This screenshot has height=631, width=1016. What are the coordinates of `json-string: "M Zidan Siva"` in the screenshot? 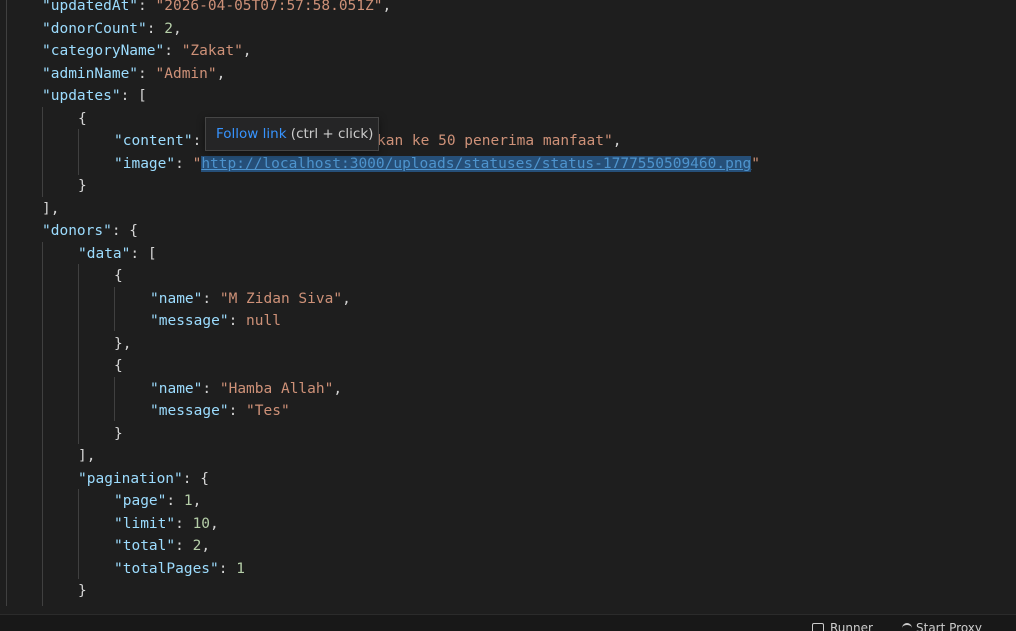 It's located at (281, 299).